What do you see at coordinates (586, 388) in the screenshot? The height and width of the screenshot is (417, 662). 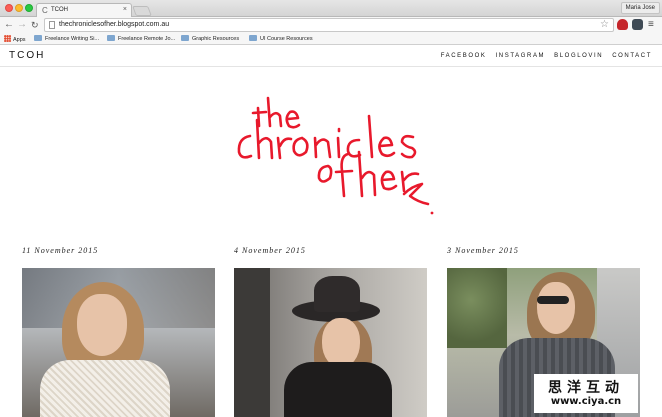 I see `watermark-chinese: 思洋互动` at bounding box center [586, 388].